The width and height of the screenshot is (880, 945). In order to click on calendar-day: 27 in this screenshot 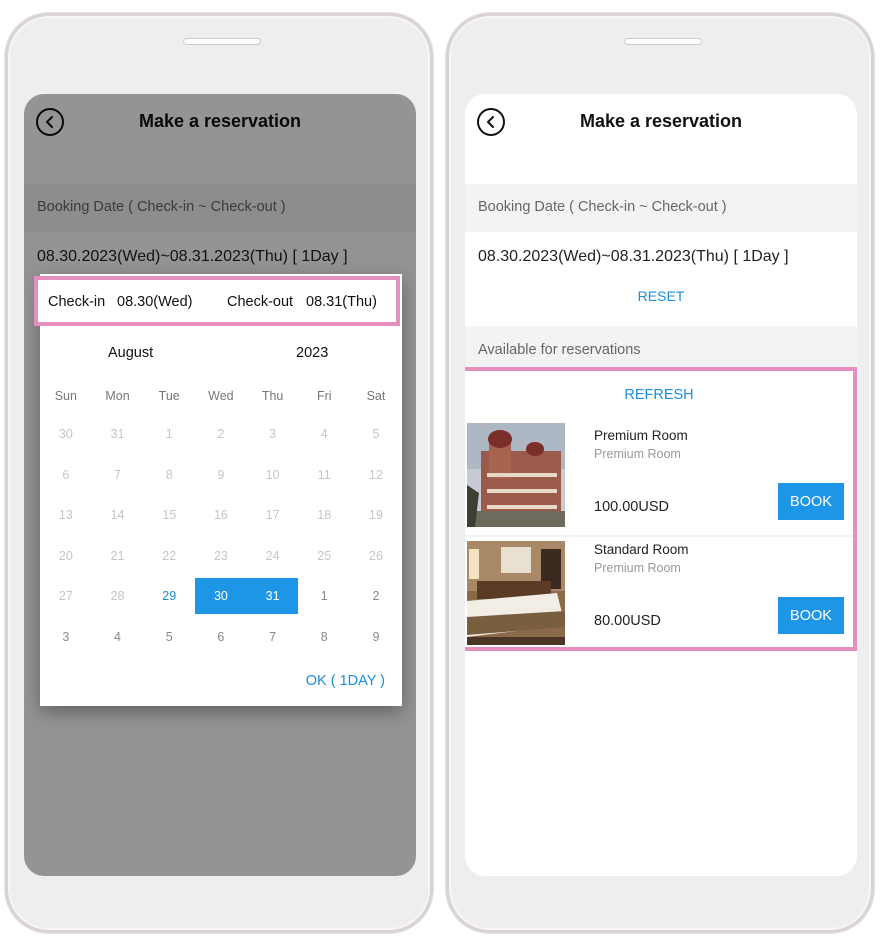, I will do `click(65, 596)`.